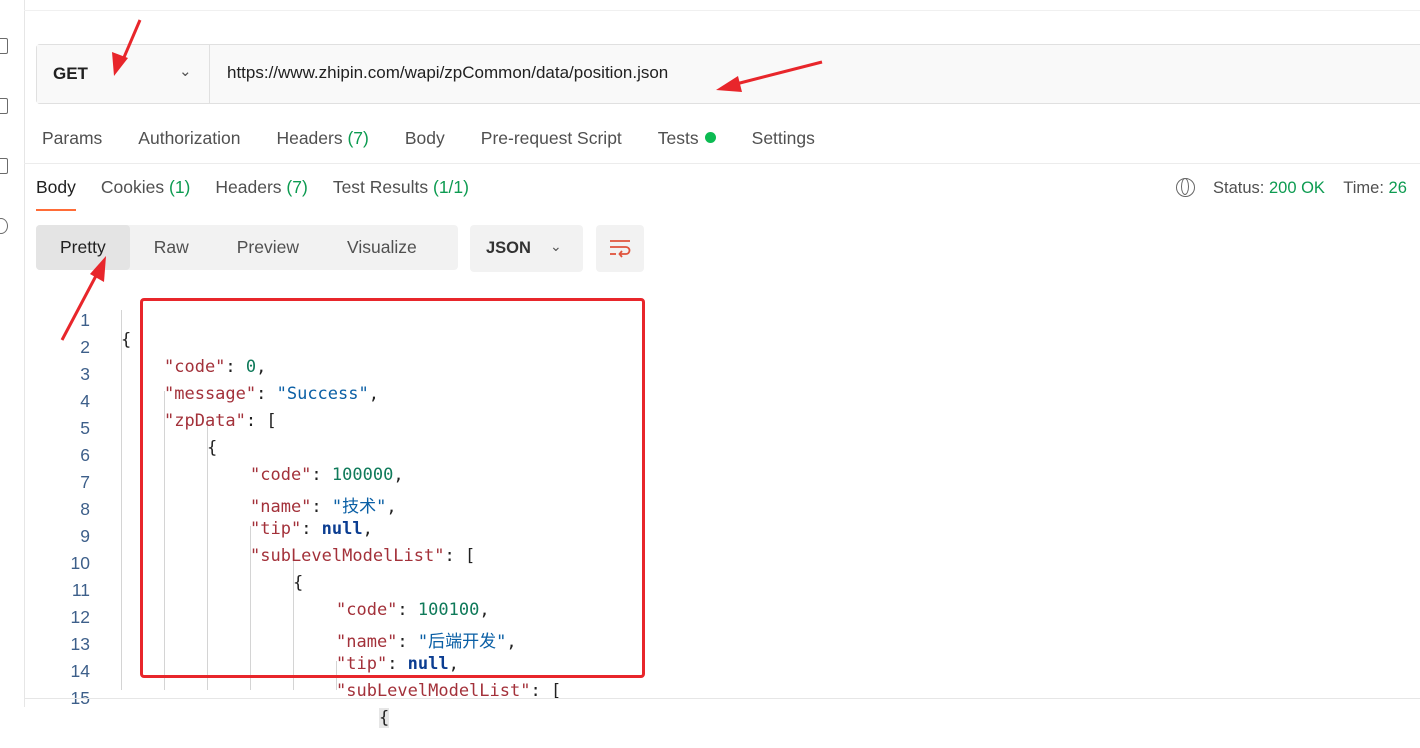 The width and height of the screenshot is (1420, 748). What do you see at coordinates (127, 47) in the screenshot?
I see `annotation-arrow-method` at bounding box center [127, 47].